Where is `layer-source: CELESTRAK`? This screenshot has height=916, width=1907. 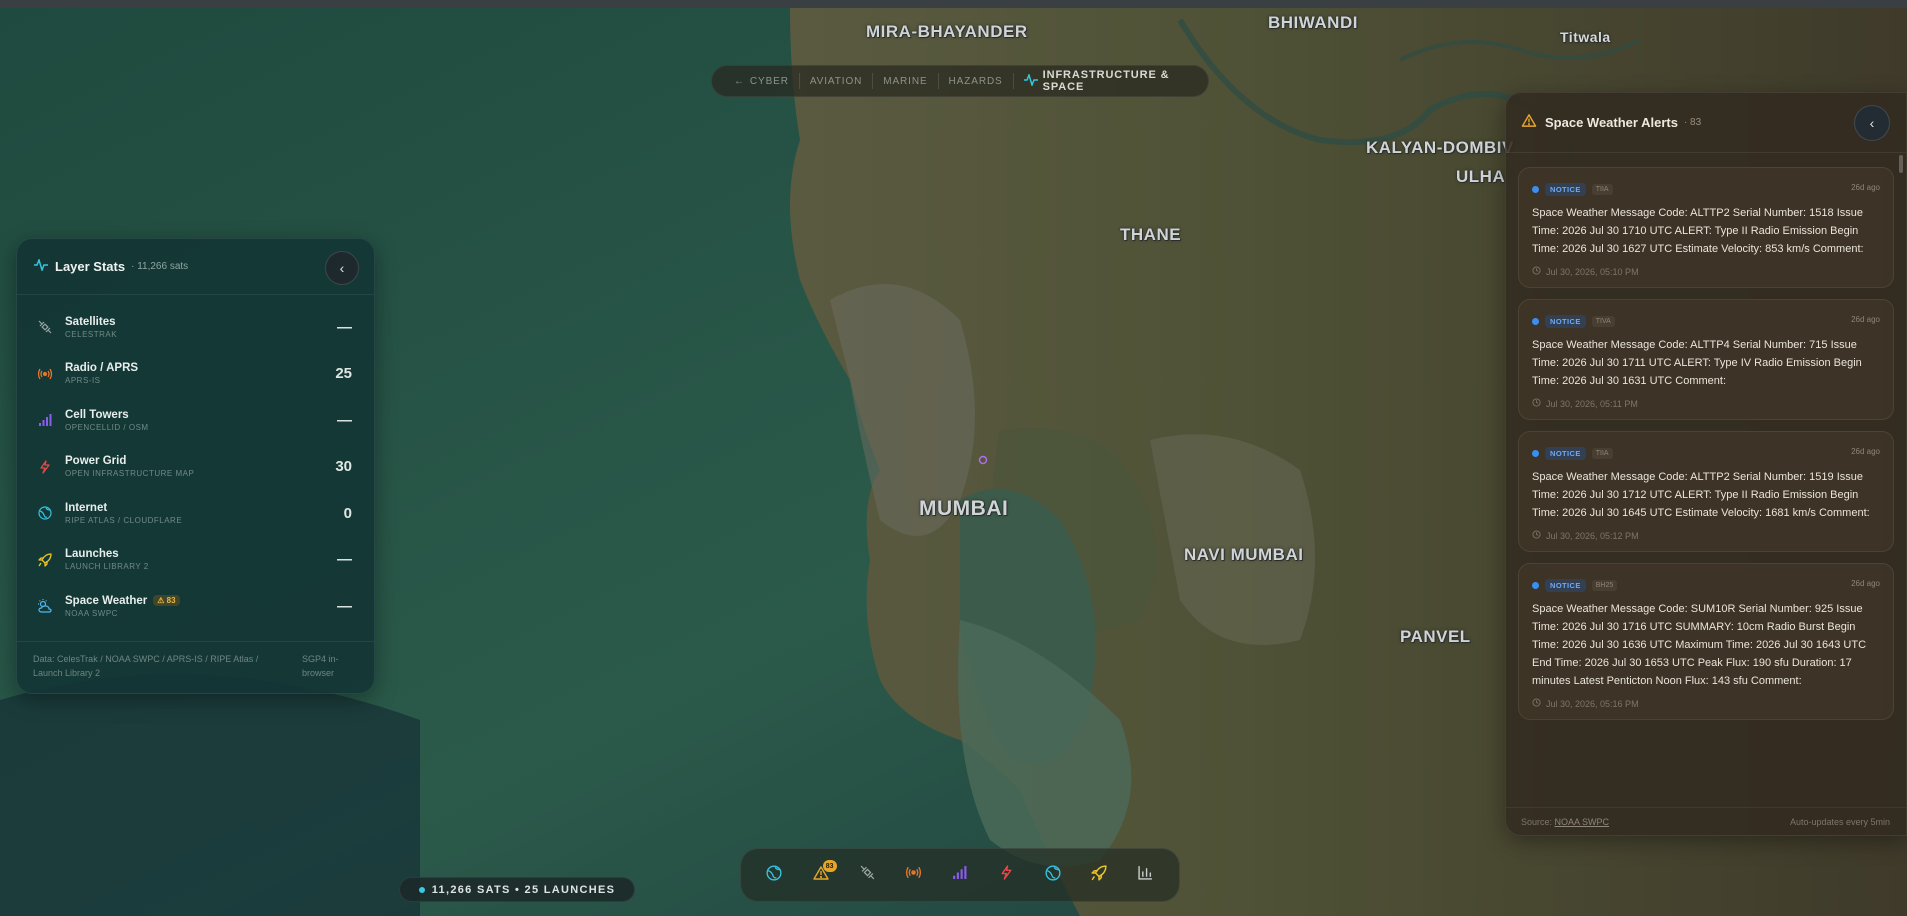
layer-source: CELESTRAK is located at coordinates (91, 334).